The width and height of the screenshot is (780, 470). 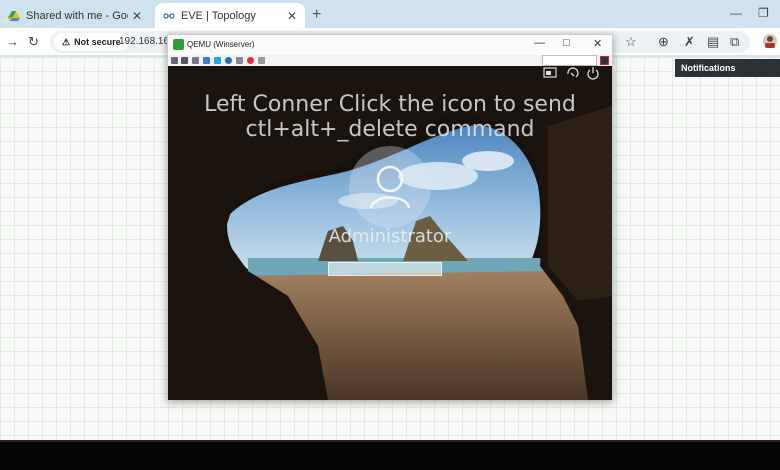 I want to click on extensions-icon: ⧉, so click(x=734, y=42).